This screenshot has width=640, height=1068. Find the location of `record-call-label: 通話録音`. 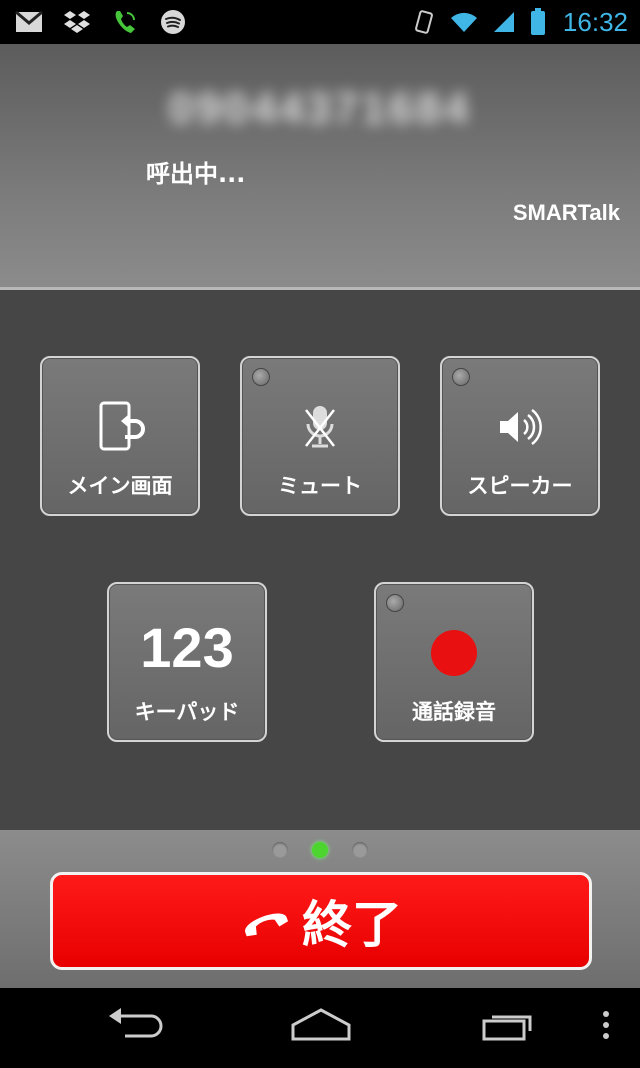

record-call-label: 通話録音 is located at coordinates (454, 712).